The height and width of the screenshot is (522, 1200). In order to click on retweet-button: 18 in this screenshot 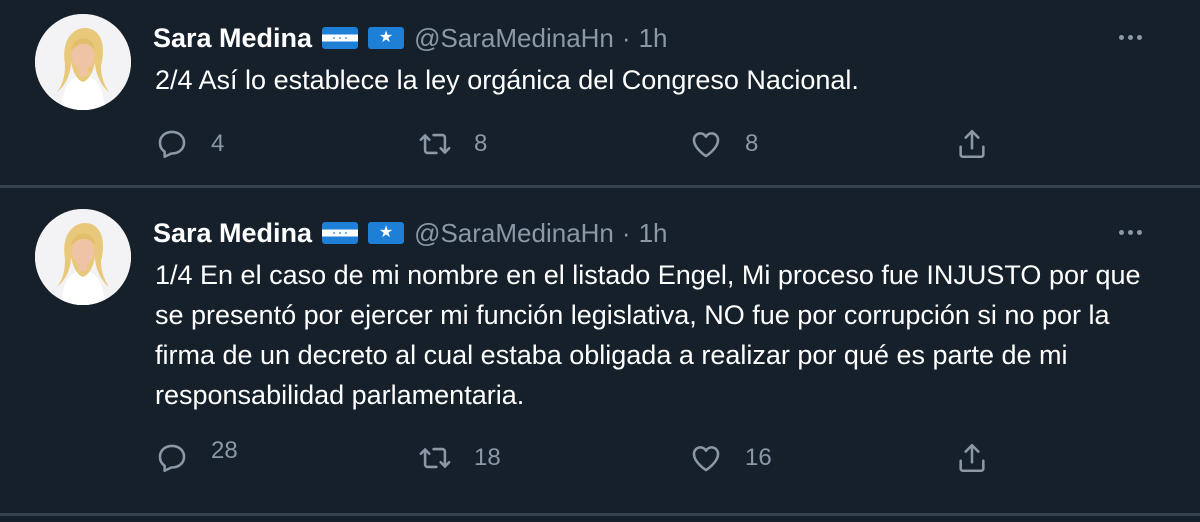, I will do `click(459, 458)`.